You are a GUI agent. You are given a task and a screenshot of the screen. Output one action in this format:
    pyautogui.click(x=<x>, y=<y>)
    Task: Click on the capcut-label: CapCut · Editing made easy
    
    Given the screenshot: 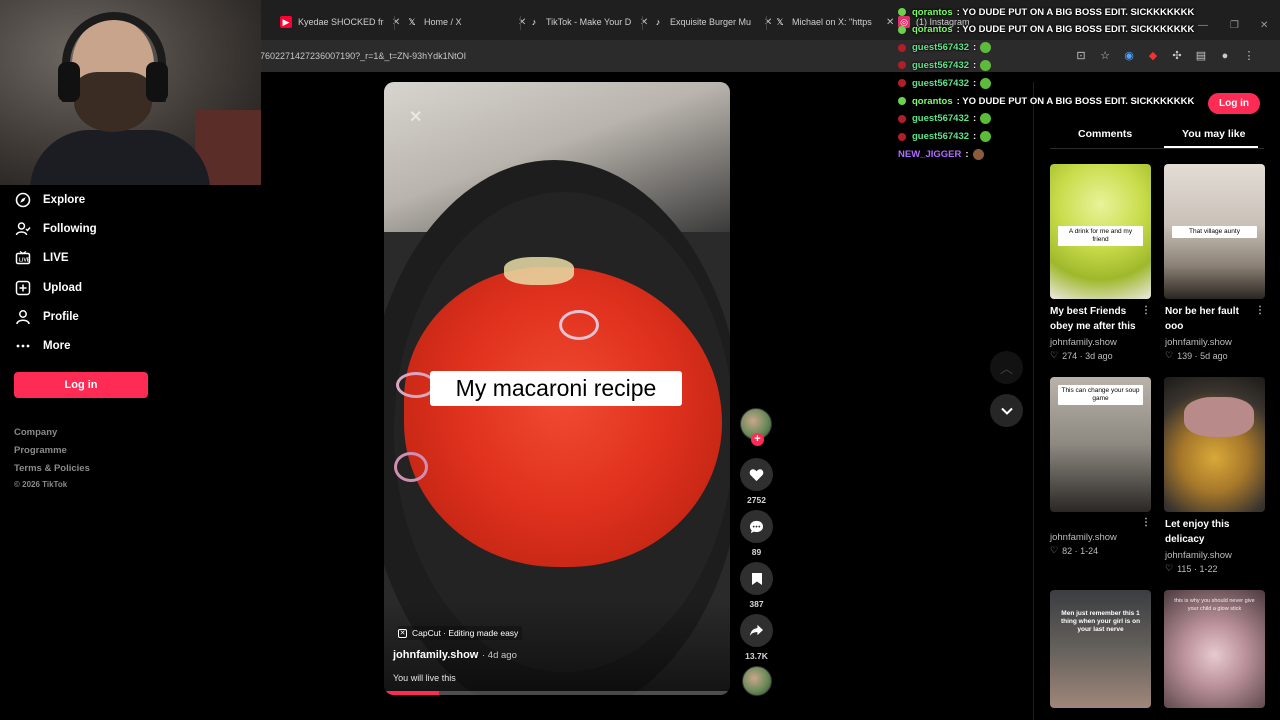 What is the action you would take?
    pyautogui.click(x=465, y=633)
    